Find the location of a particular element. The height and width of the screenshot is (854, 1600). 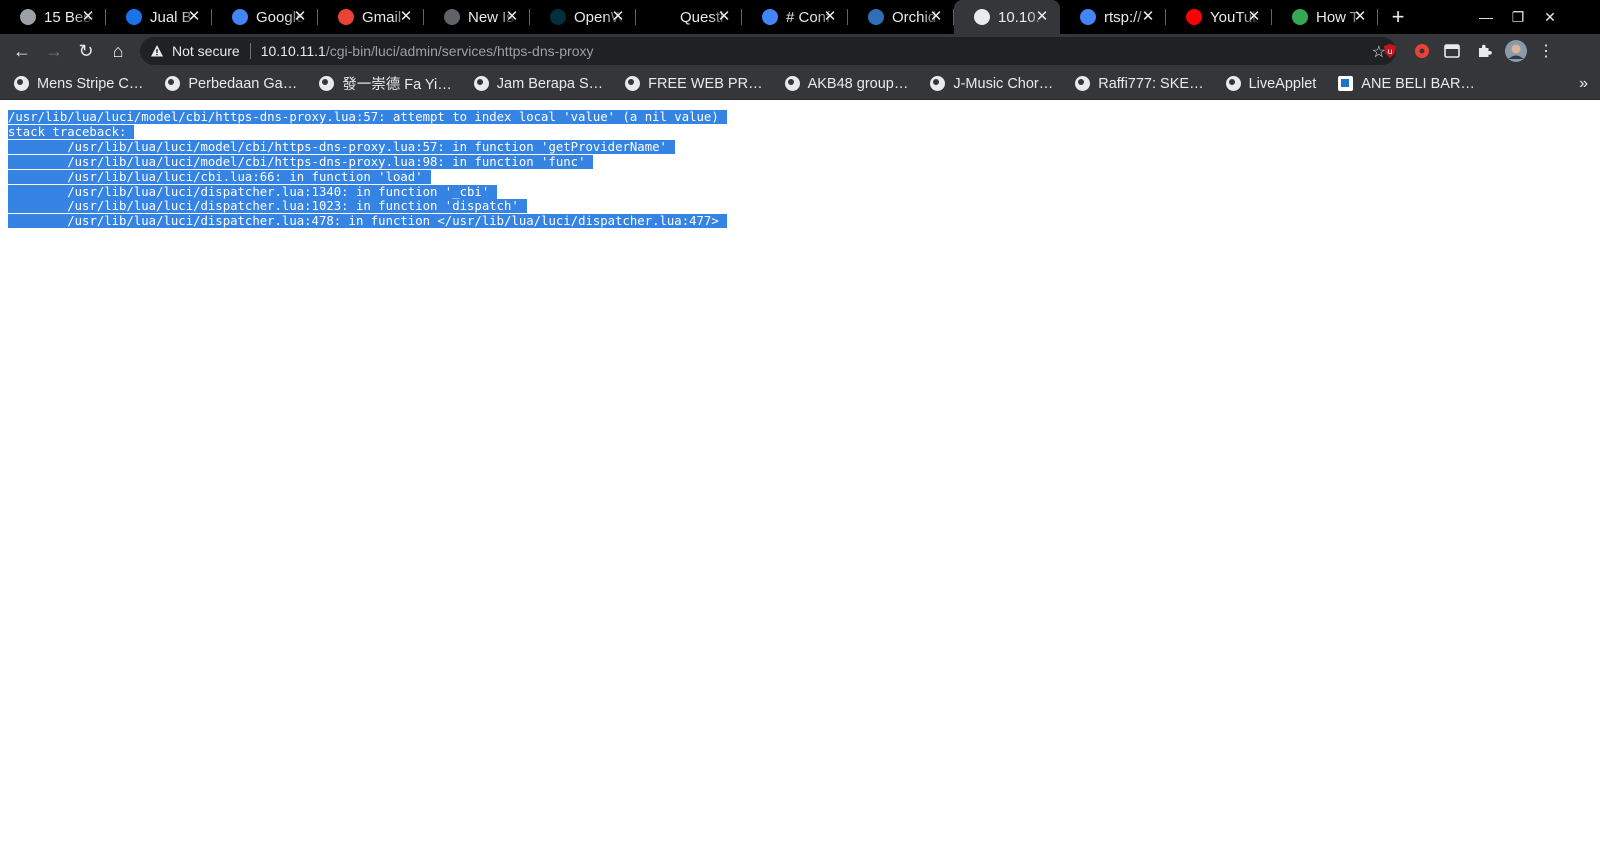

security-label: Not secure is located at coordinates (206, 51).